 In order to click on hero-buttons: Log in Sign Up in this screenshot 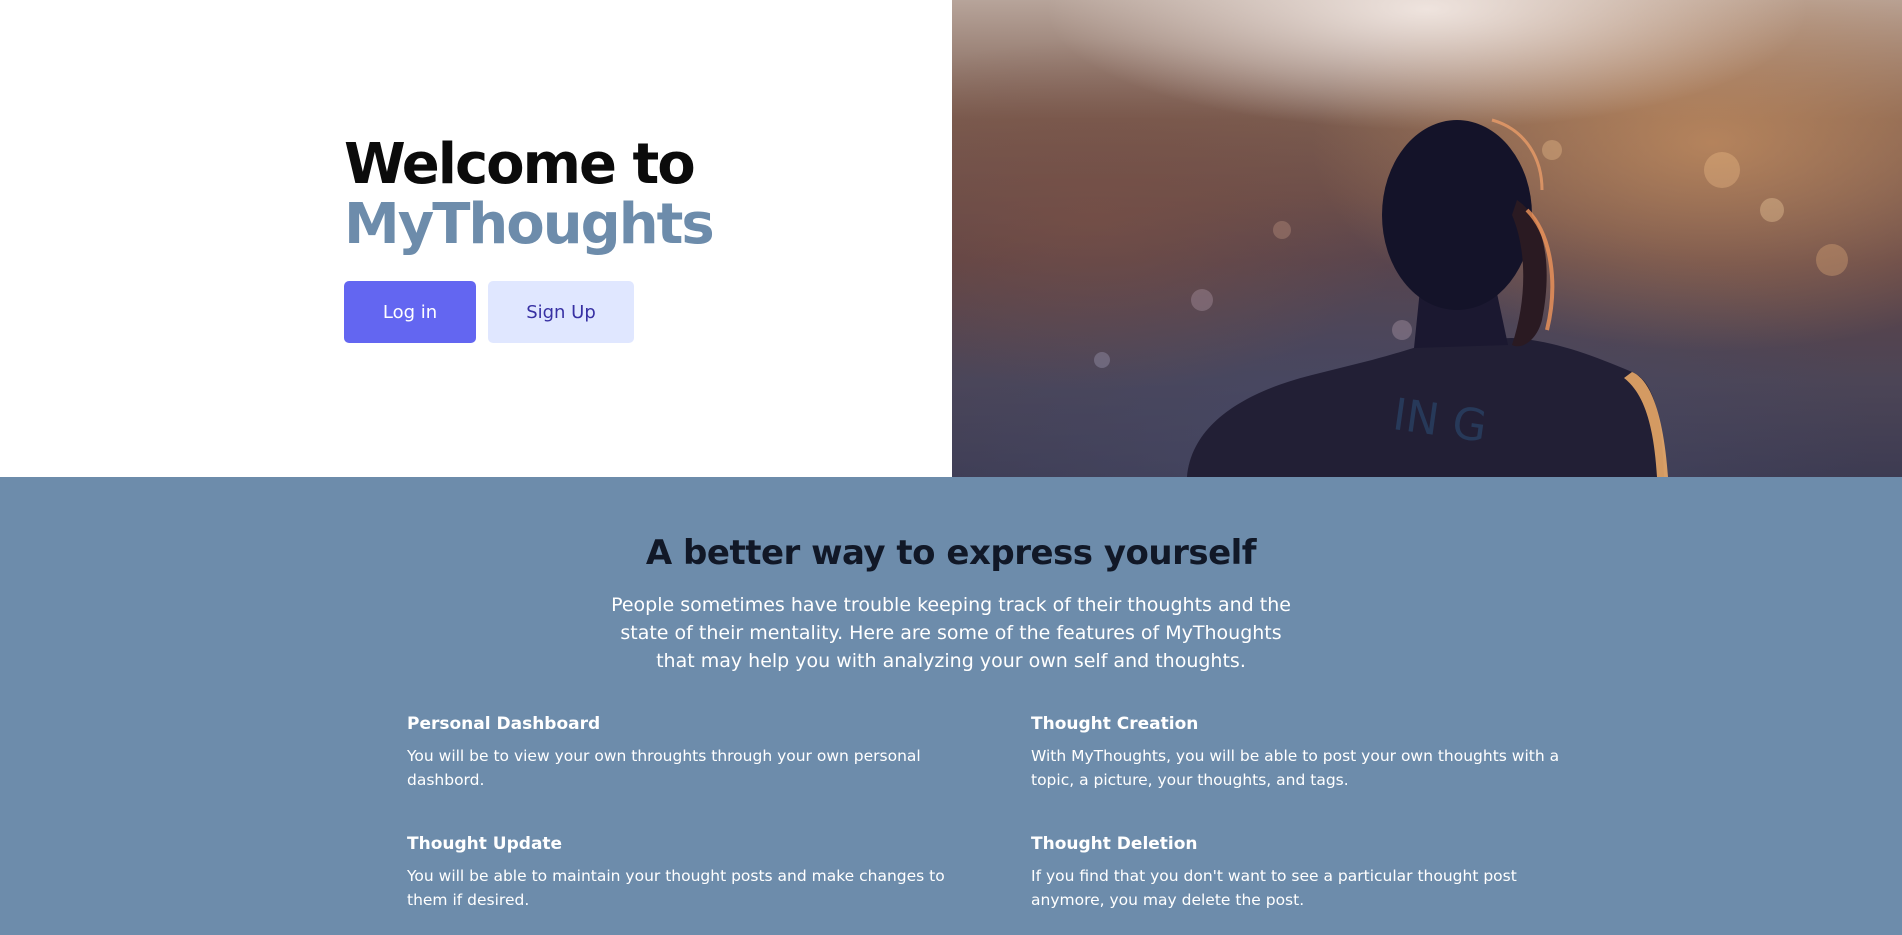, I will do `click(528, 312)`.